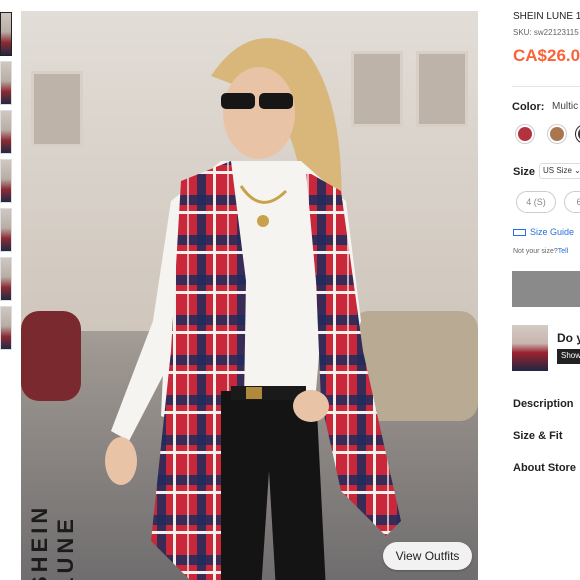  I want to click on add-to-cart-button, so click(546, 289).